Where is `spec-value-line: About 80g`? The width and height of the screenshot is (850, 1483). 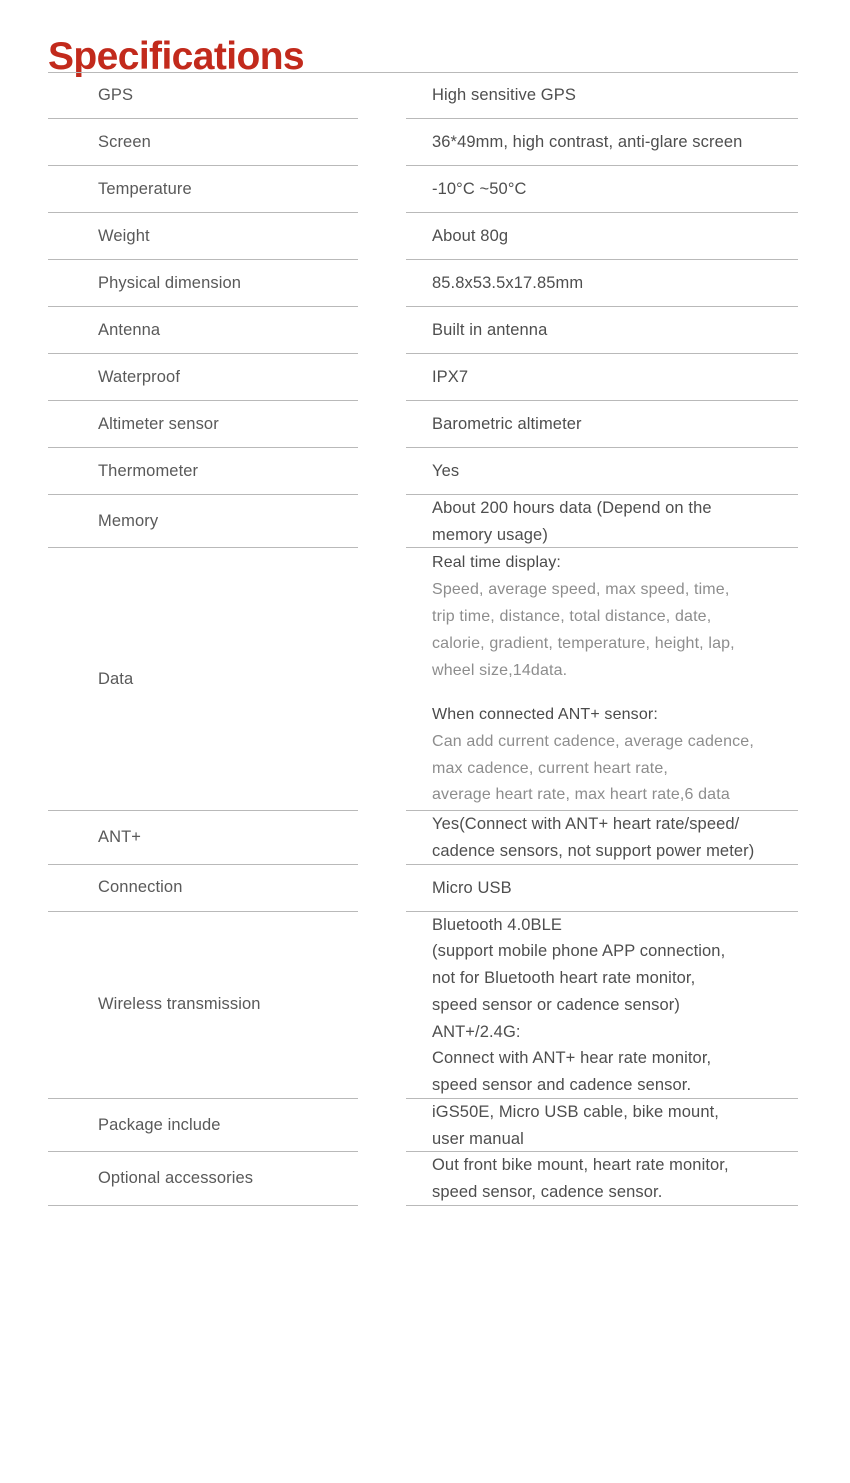 spec-value-line: About 80g is located at coordinates (470, 236).